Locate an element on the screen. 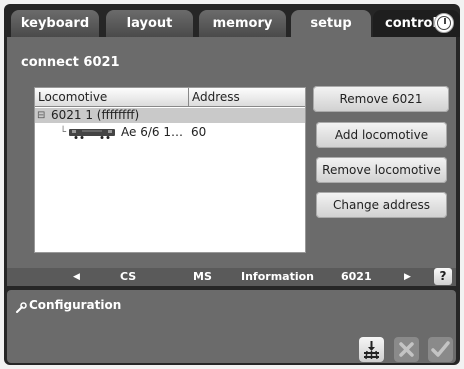 The image size is (464, 369). tree-group-row: ⊟ 6021 1 (ffffffff) is located at coordinates (170, 115).